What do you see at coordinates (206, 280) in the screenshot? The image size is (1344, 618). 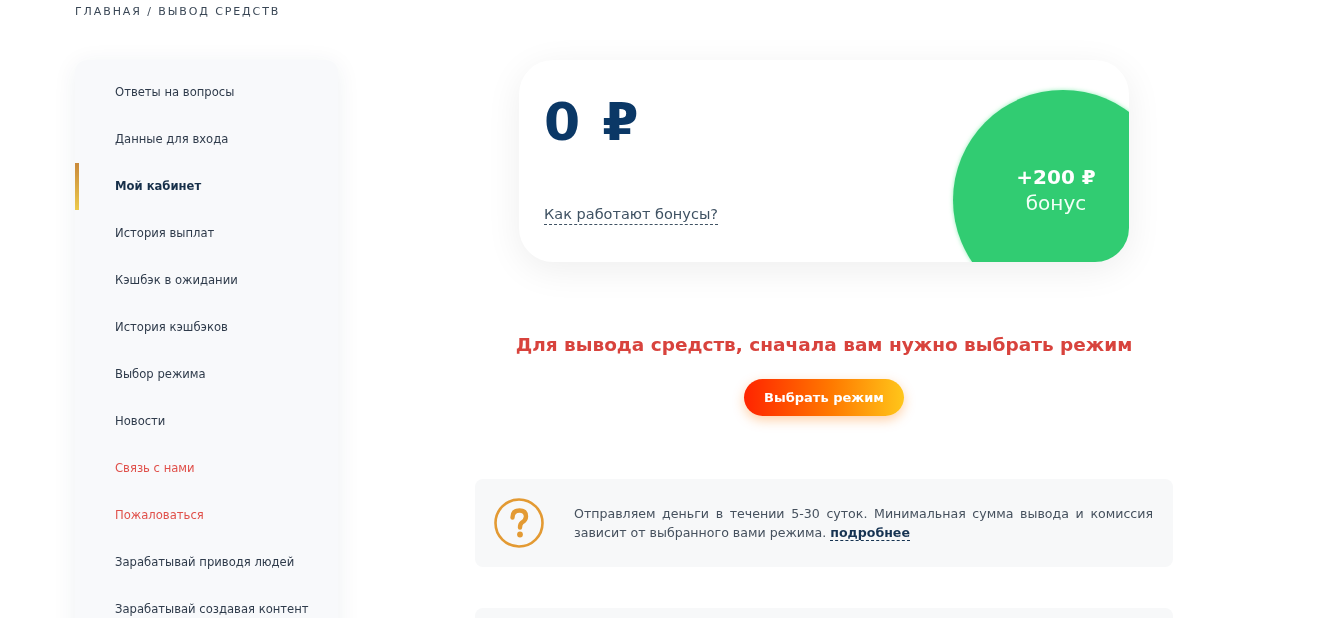 I see `sidebar-item: Кэшбэк в ожидании` at bounding box center [206, 280].